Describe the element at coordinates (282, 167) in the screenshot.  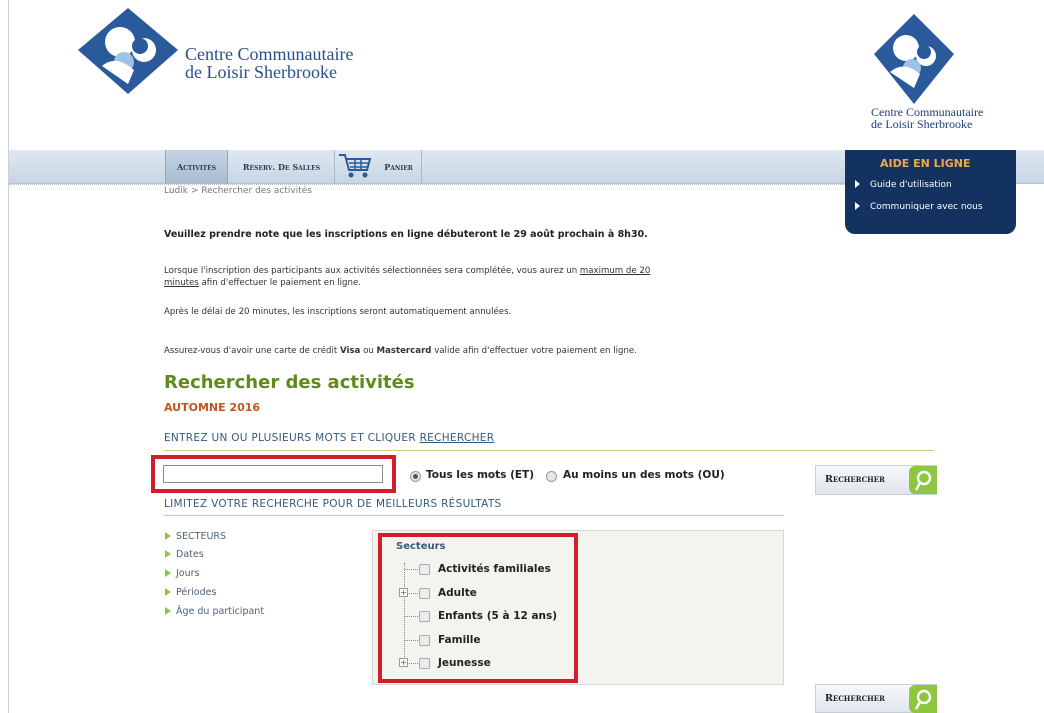
I see `nav-tab-reservation-salles: Réserv. De Salles` at that location.